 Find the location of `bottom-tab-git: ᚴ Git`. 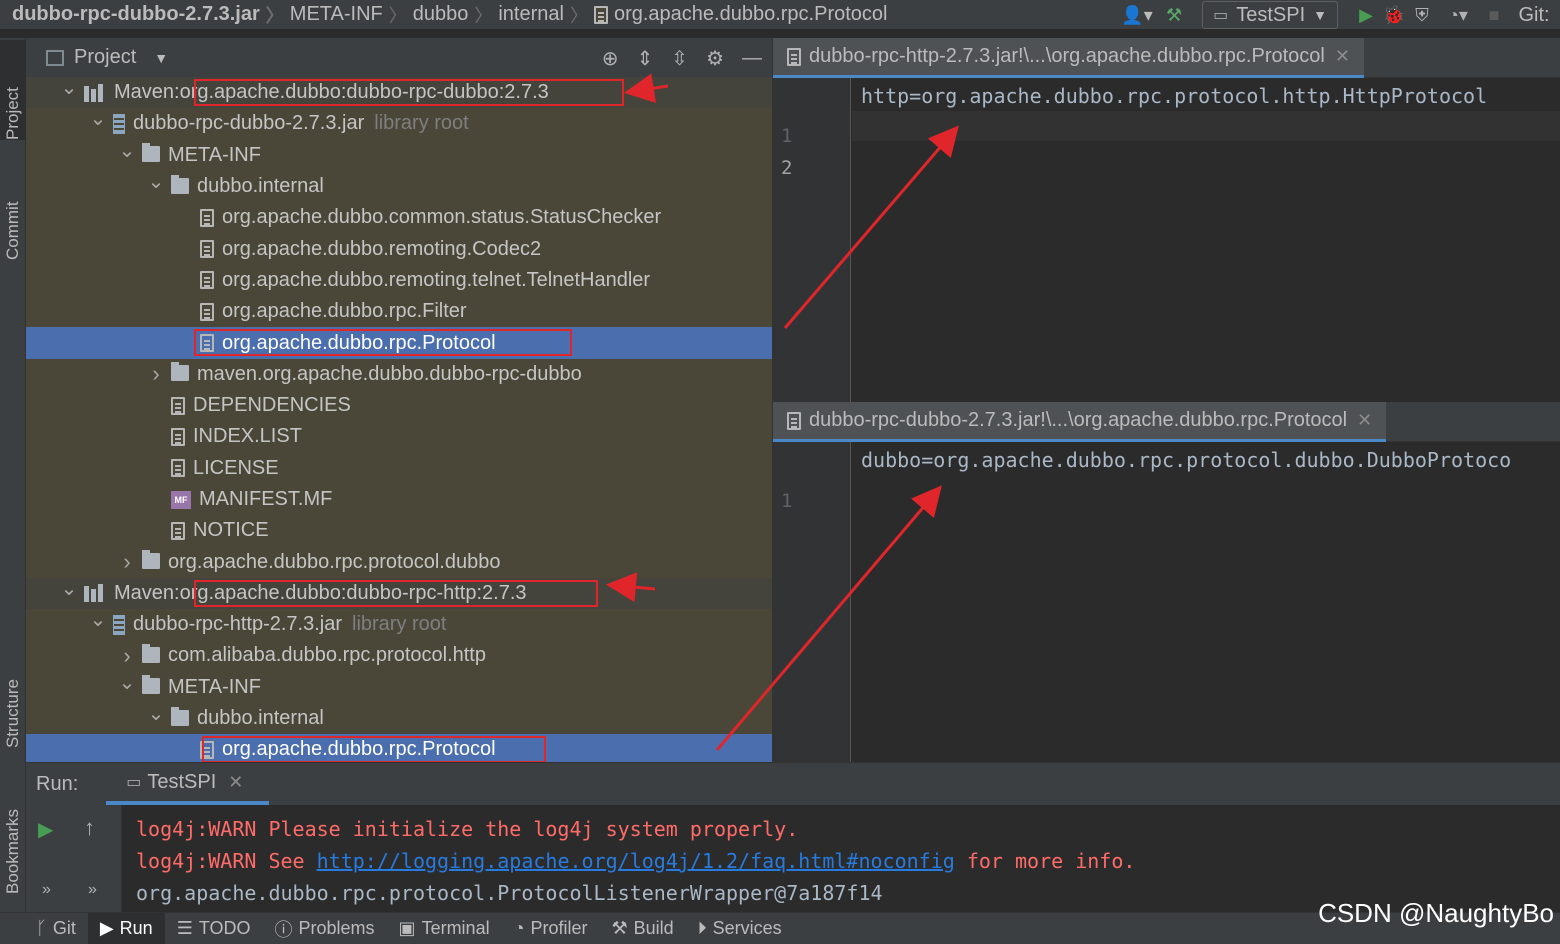

bottom-tab-git: ᚴ Git is located at coordinates (44, 928).